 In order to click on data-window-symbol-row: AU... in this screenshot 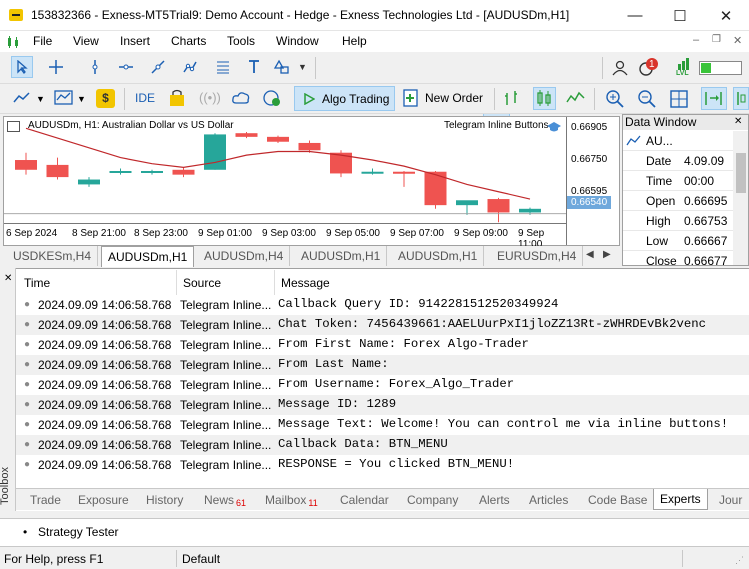, I will do `click(682, 141)`.